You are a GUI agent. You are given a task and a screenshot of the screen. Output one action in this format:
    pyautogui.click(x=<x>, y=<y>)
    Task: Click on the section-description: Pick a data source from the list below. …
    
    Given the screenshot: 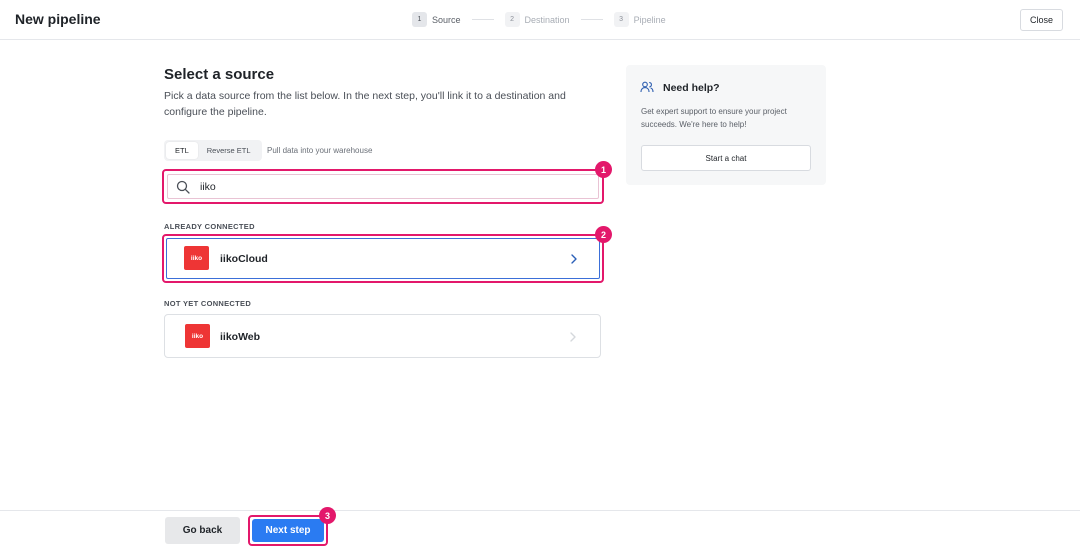 What is the action you would take?
    pyautogui.click(x=365, y=104)
    